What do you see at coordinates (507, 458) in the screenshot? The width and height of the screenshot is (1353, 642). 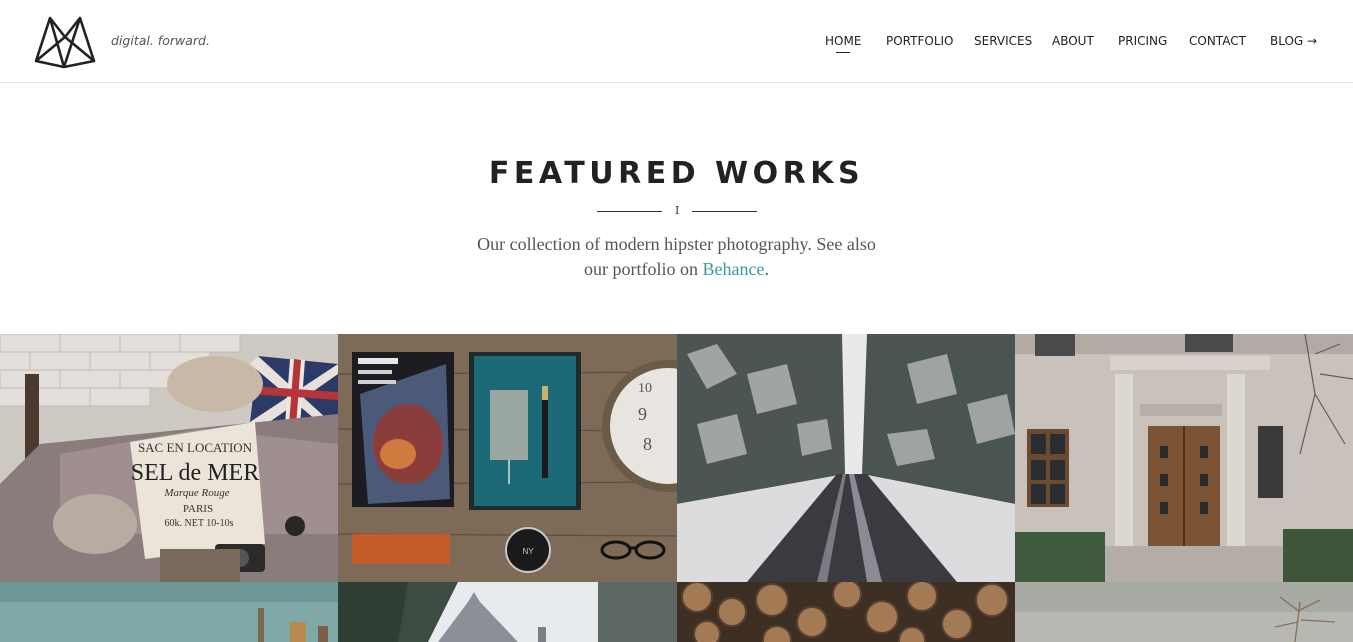 I see `photo-desk-flatlay-clock: 10 9 8 NY` at bounding box center [507, 458].